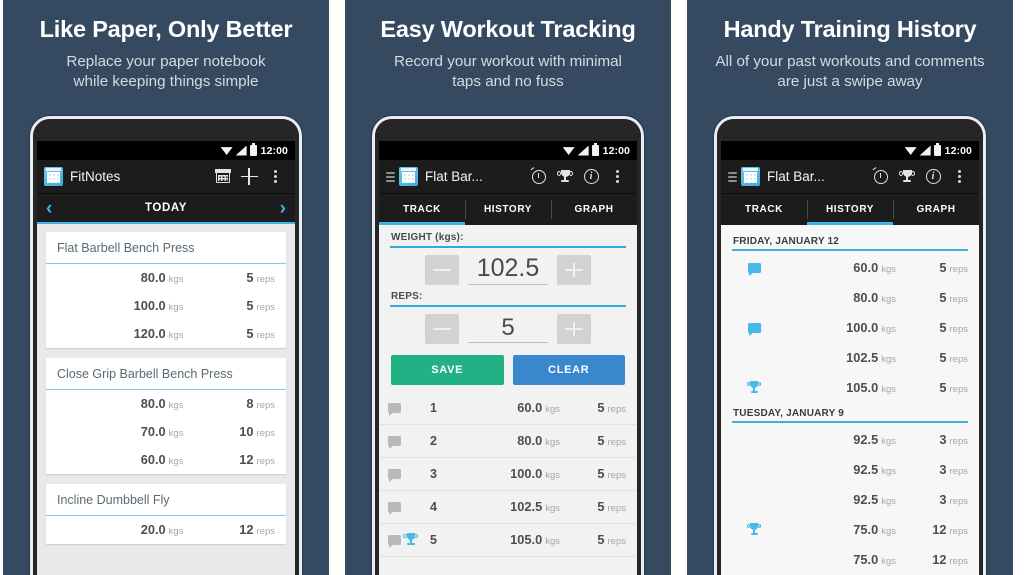  I want to click on weight-stepper: 102.5, so click(508, 269).